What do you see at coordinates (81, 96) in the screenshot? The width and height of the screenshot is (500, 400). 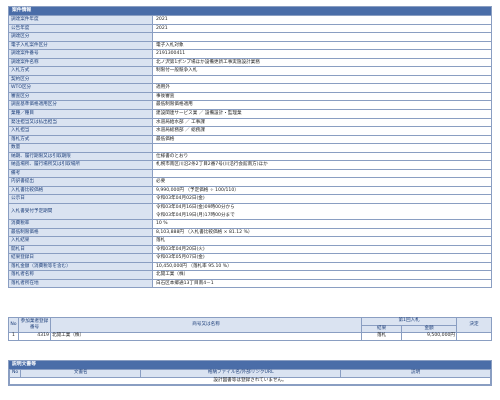 I see `case-row-label: 審査区分` at bounding box center [81, 96].